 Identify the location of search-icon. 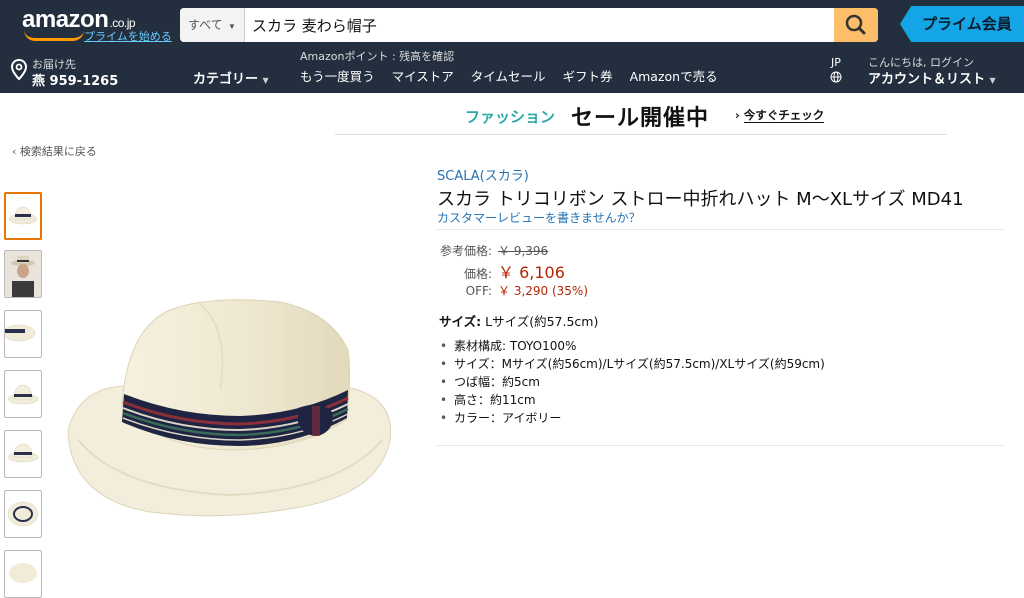
(855, 24).